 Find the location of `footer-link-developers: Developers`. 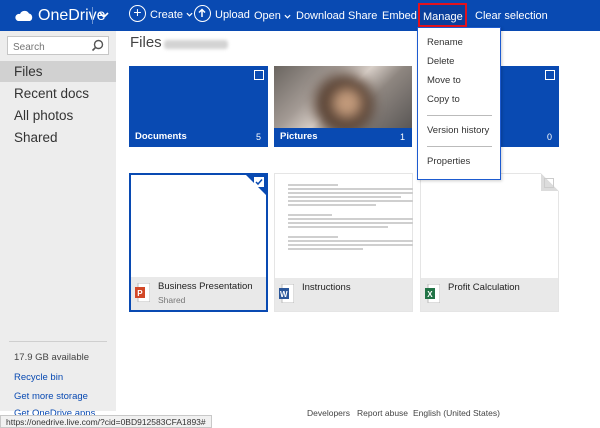

footer-link-developers: Developers is located at coordinates (328, 413).